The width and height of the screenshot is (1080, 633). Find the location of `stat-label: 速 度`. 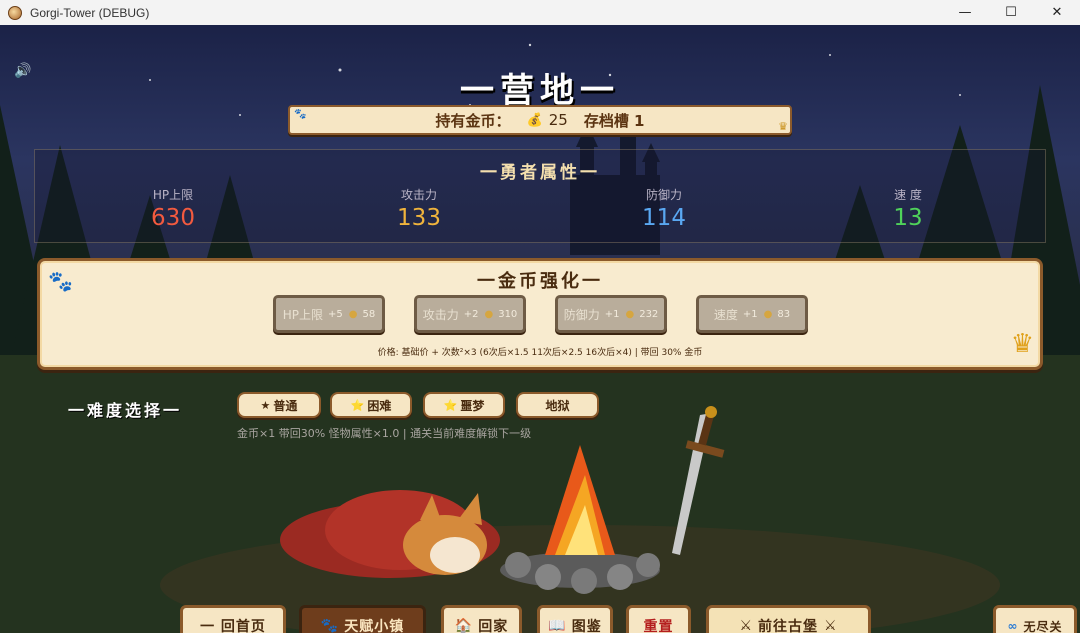

stat-label: 速 度 is located at coordinates (908, 195).